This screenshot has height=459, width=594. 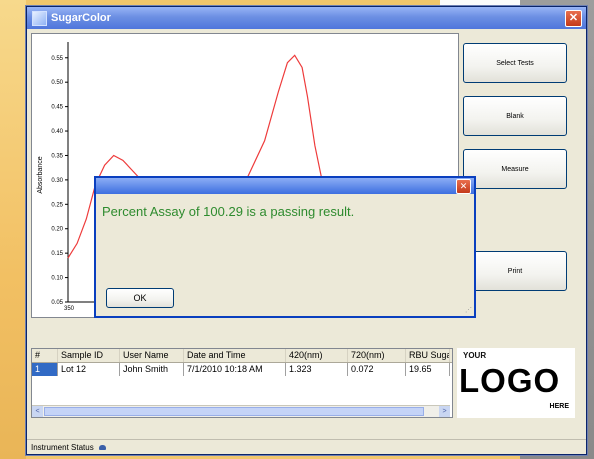 I want to click on y-tick-label: 0.45, so click(x=57, y=108).